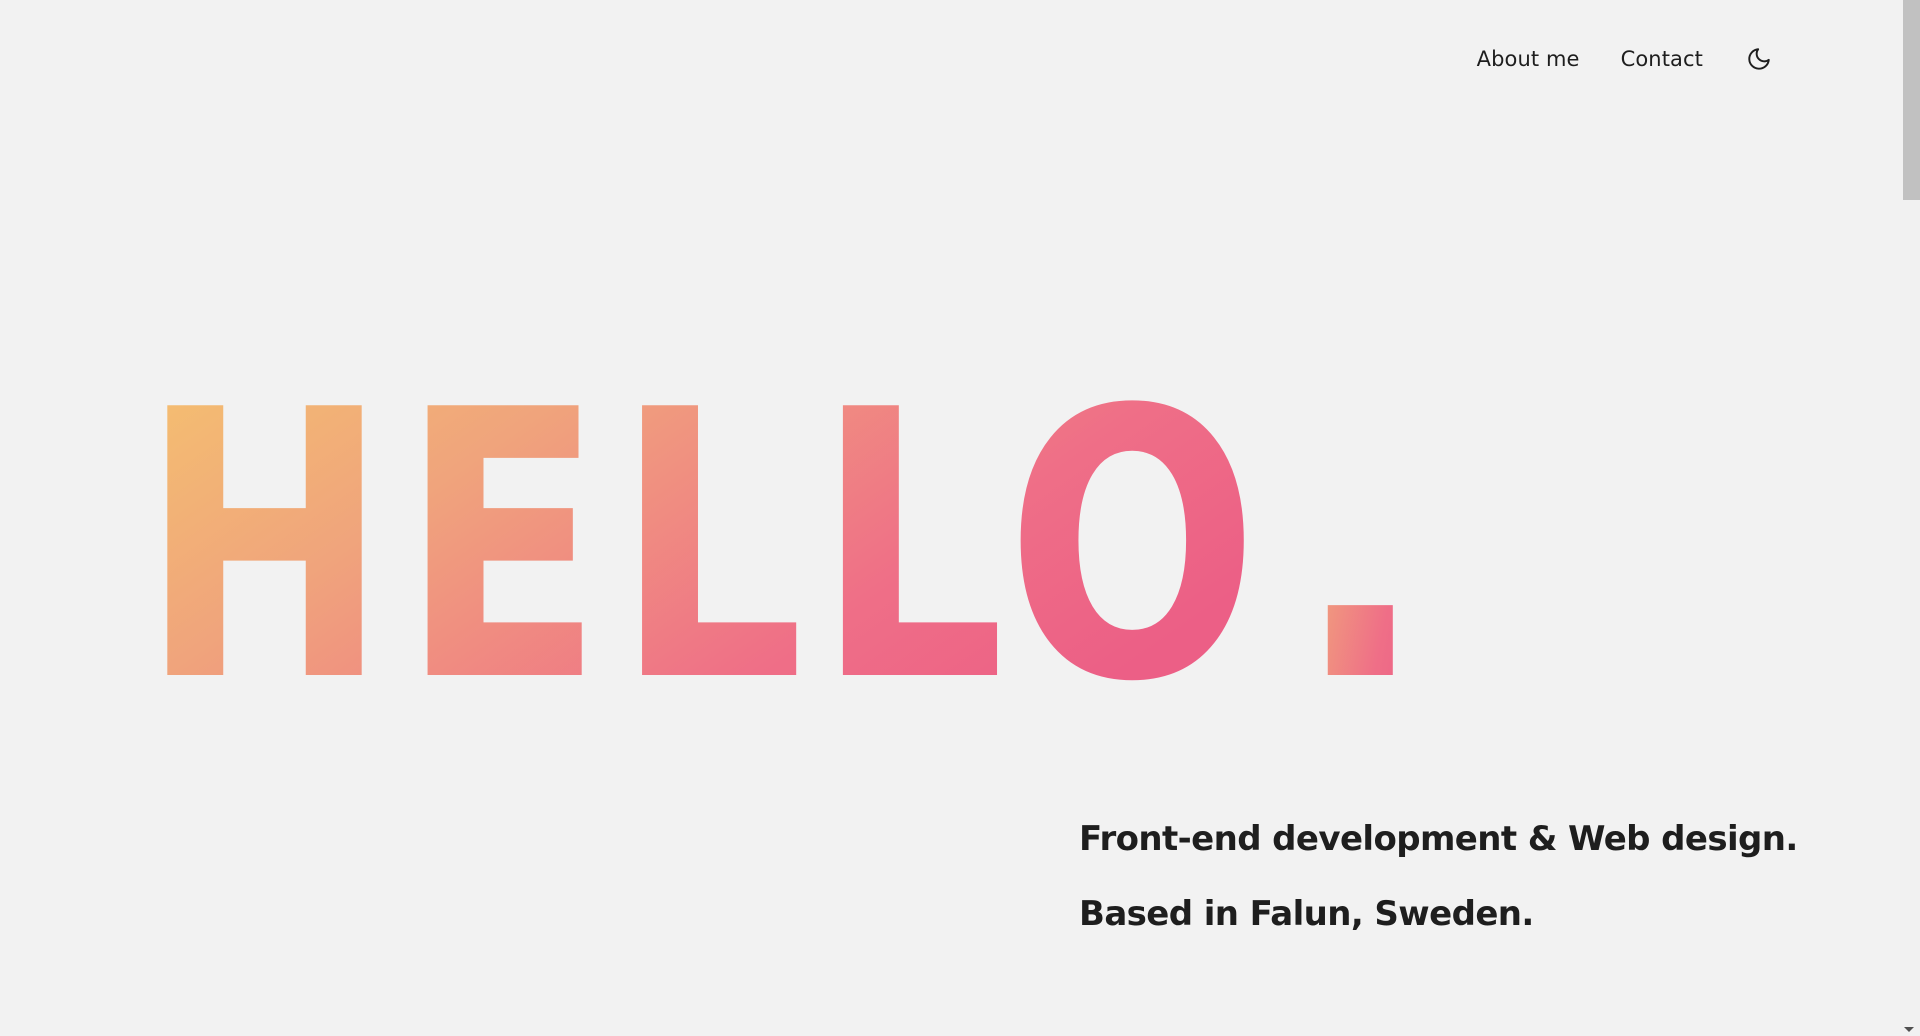  What do you see at coordinates (1662, 59) in the screenshot?
I see `nav-link-contact: Contact` at bounding box center [1662, 59].